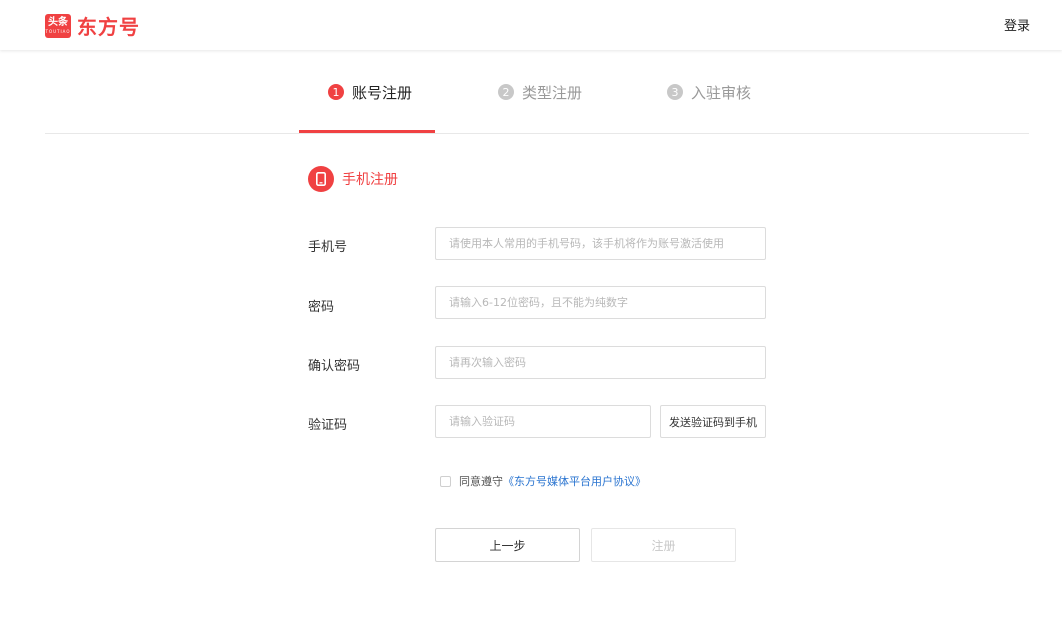 The height and width of the screenshot is (637, 1062). What do you see at coordinates (507, 545) in the screenshot?
I see `previous-step-button: 上一步` at bounding box center [507, 545].